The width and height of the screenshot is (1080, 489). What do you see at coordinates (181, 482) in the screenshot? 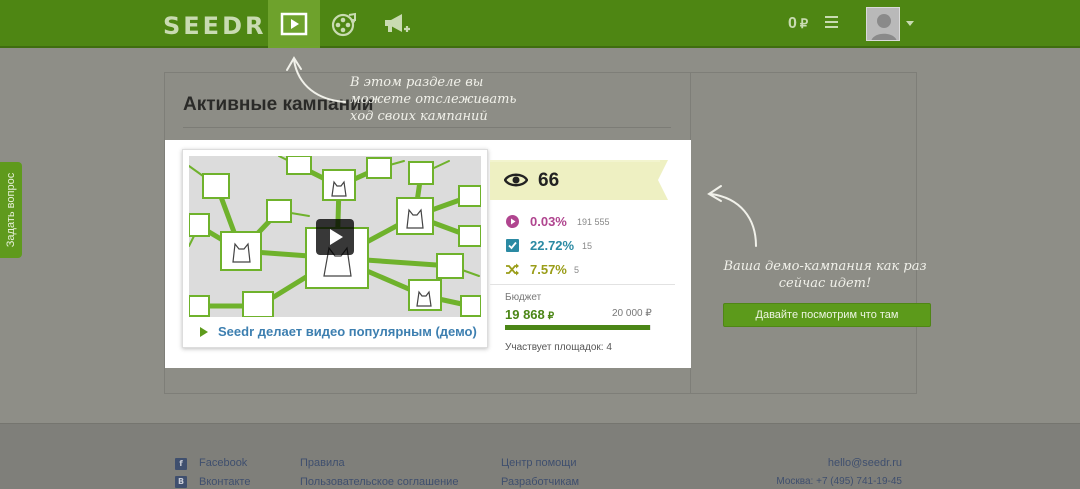
I see `vkontakte-icon: В` at bounding box center [181, 482].